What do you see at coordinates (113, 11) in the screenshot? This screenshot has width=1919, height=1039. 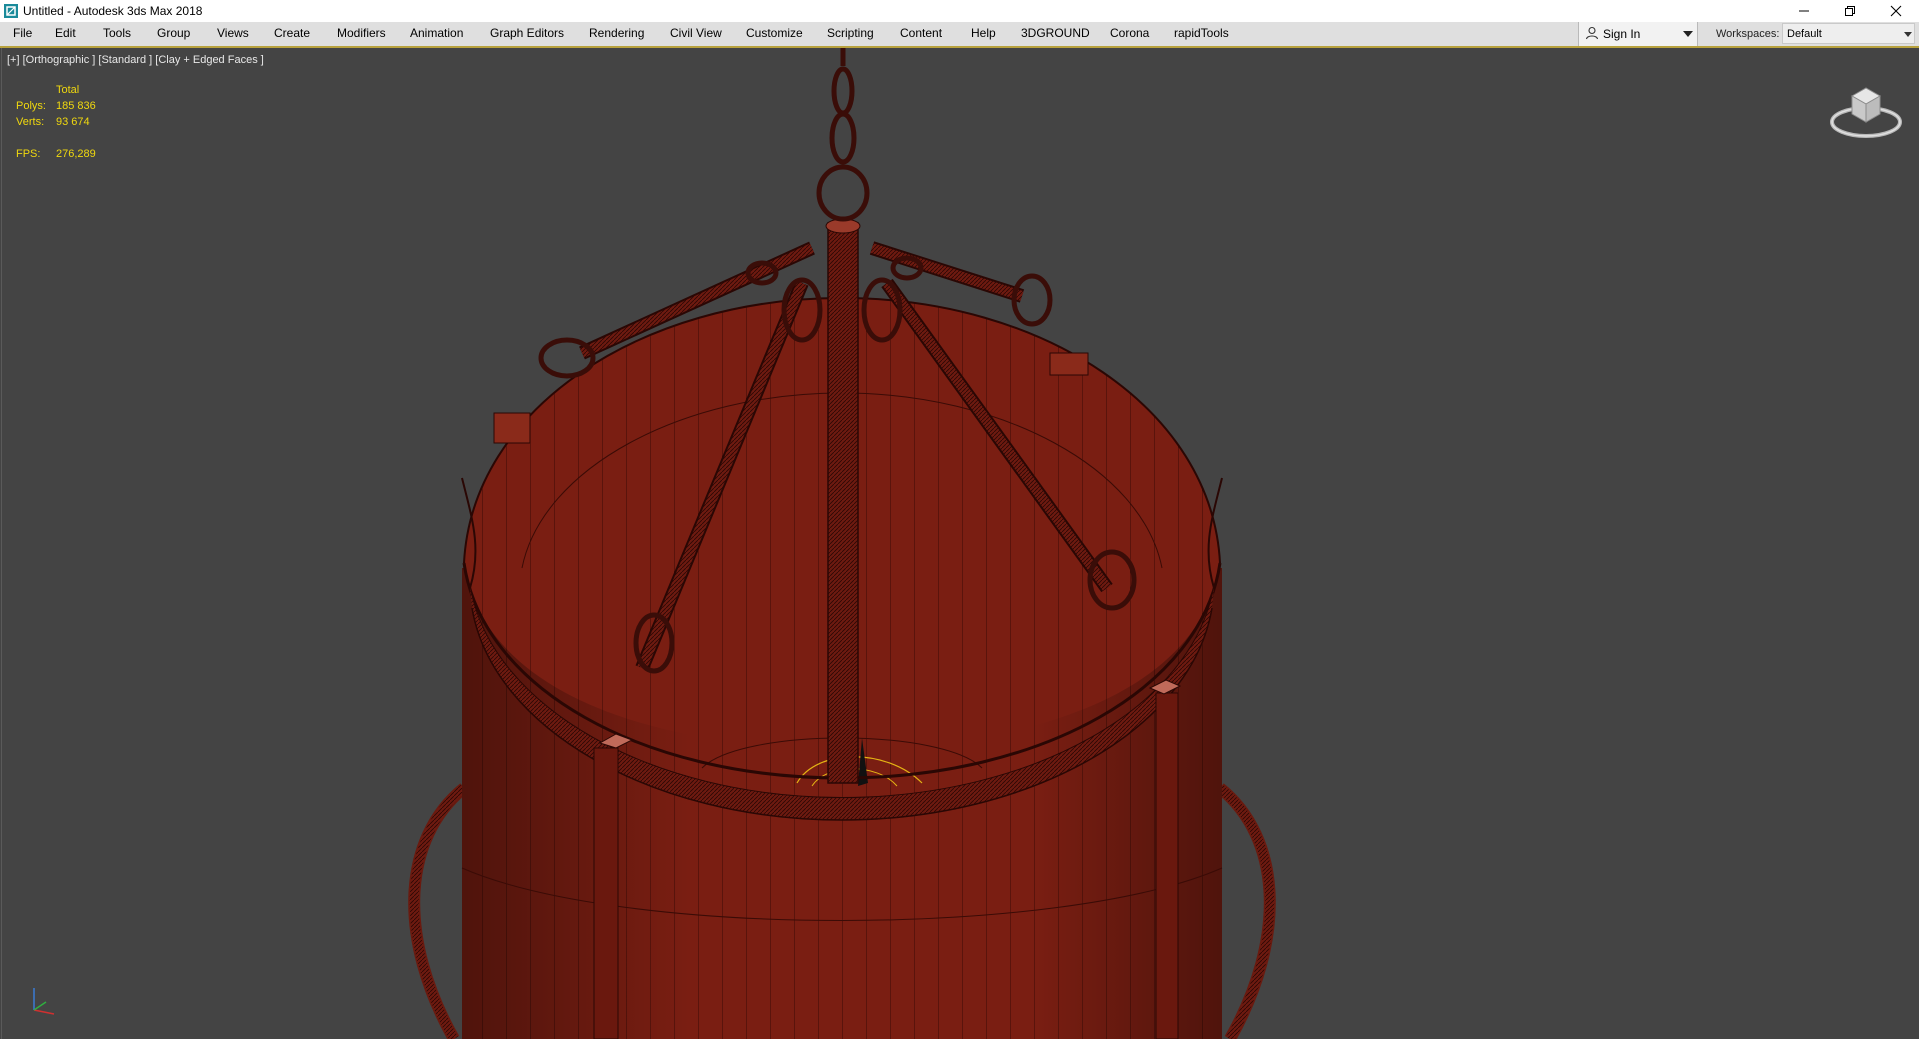 I see `window-title: Untitled - Autodesk 3ds Max 2018` at bounding box center [113, 11].